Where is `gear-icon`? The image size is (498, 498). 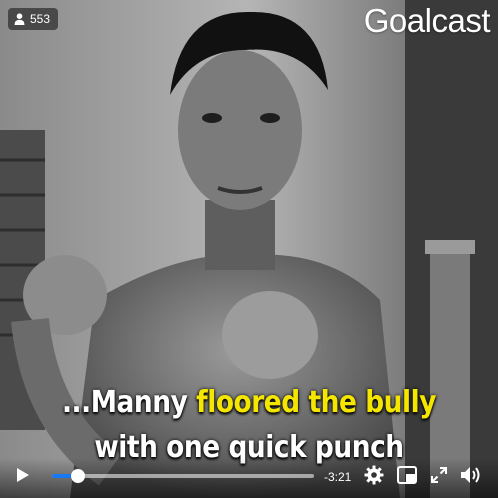 gear-icon is located at coordinates (374, 477).